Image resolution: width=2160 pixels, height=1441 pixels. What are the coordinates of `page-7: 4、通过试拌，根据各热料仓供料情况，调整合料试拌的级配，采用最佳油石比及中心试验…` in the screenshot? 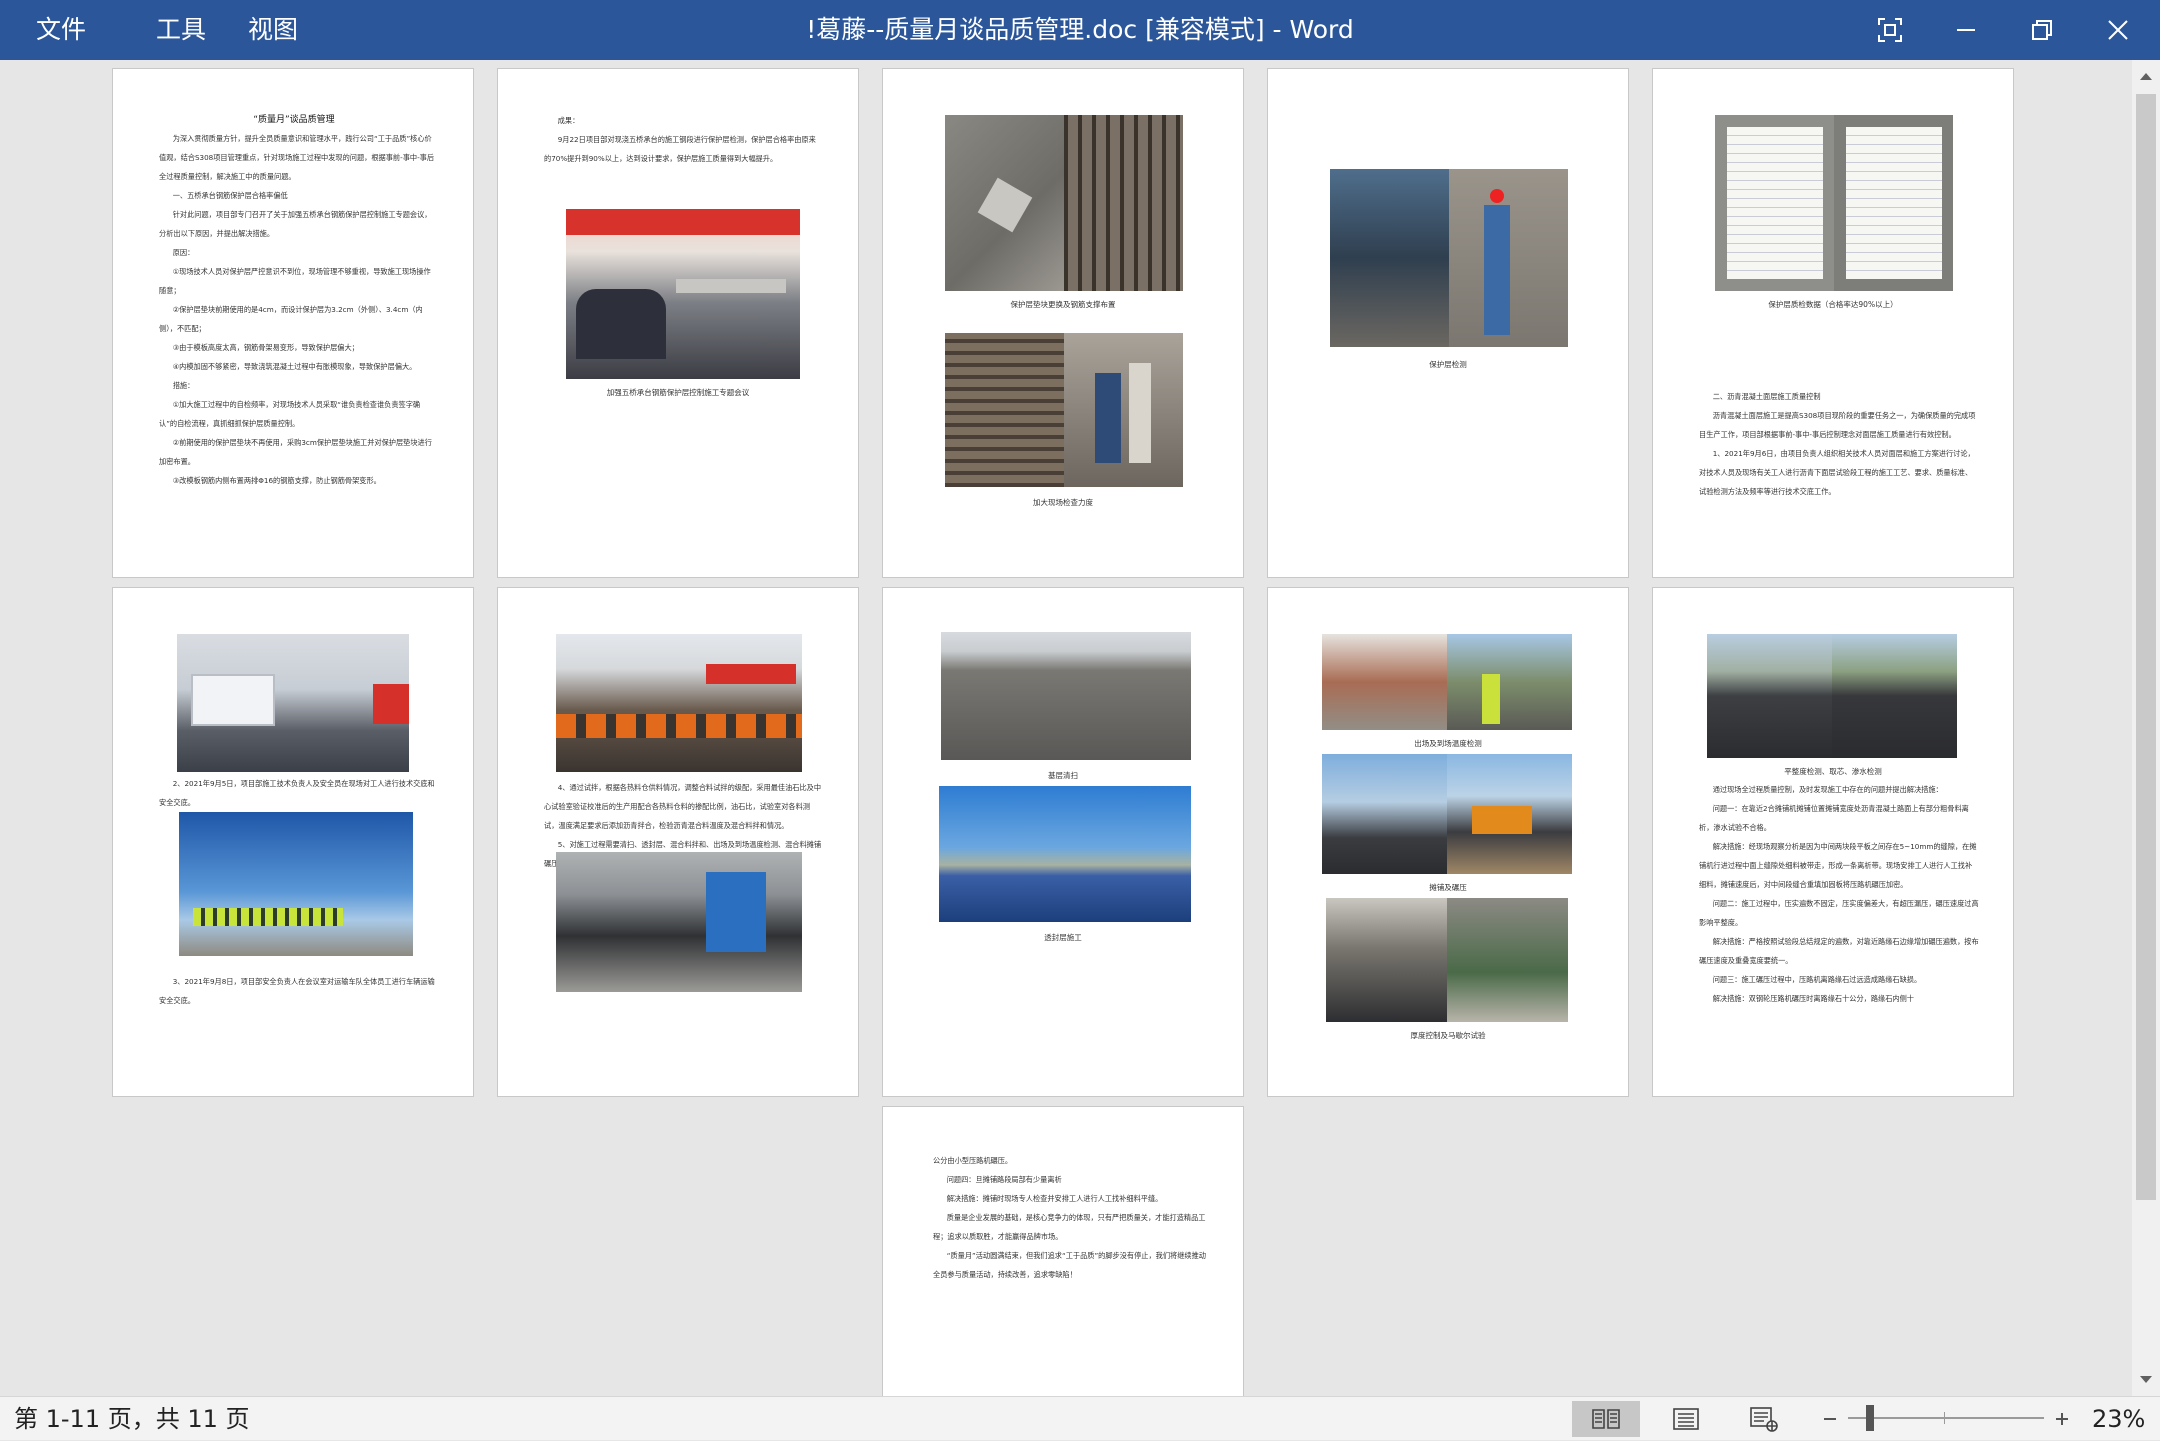 It's located at (678, 842).